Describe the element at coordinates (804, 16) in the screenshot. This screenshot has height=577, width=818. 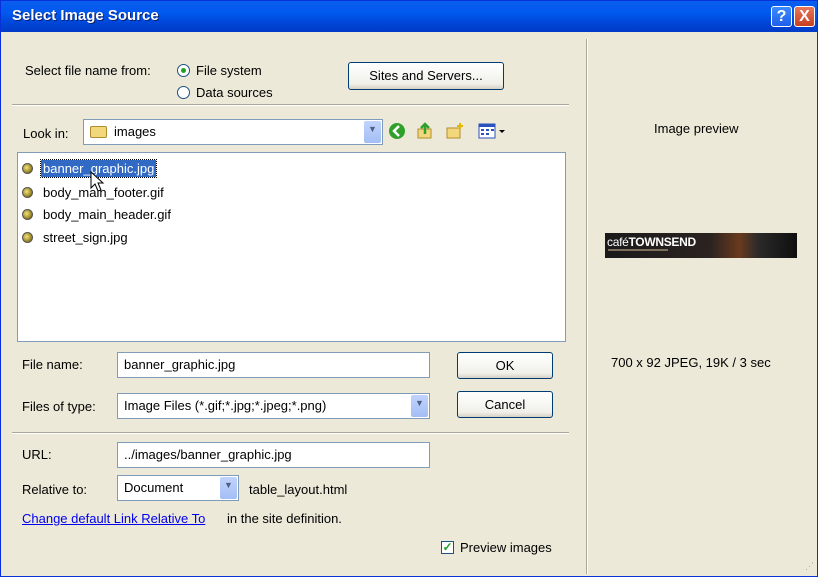
I see `close-button: X` at that location.